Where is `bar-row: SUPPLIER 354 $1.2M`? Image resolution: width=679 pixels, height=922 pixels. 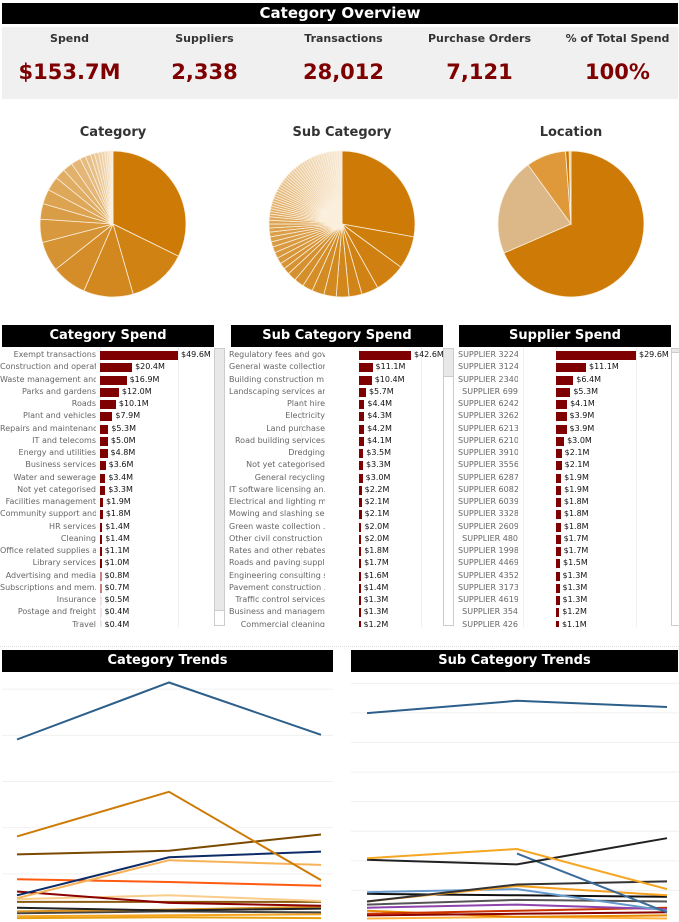
bar-row: SUPPLIER 354 $1.2M is located at coordinates (564, 612).